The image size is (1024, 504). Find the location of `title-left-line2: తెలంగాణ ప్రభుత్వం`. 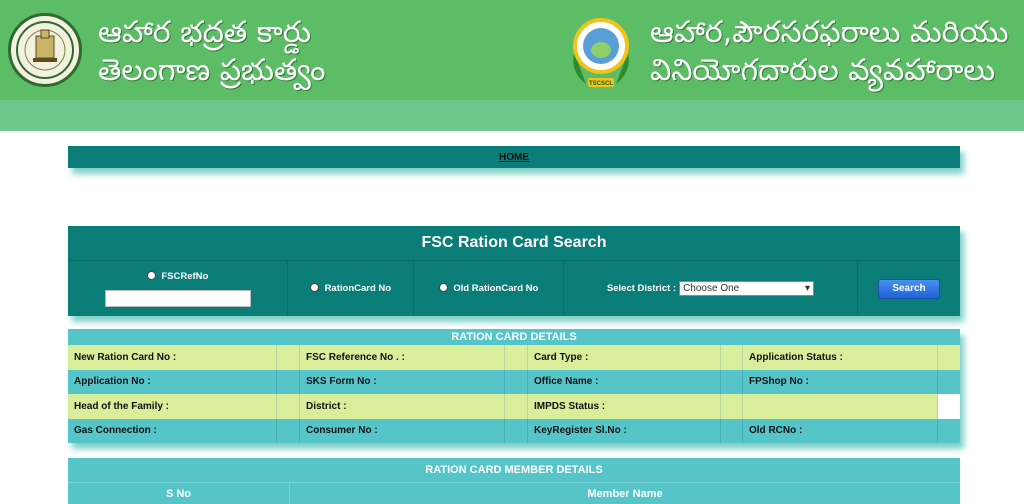

title-left-line2: తెలంగాణ ప్రభుత్వం is located at coordinates (212, 70).